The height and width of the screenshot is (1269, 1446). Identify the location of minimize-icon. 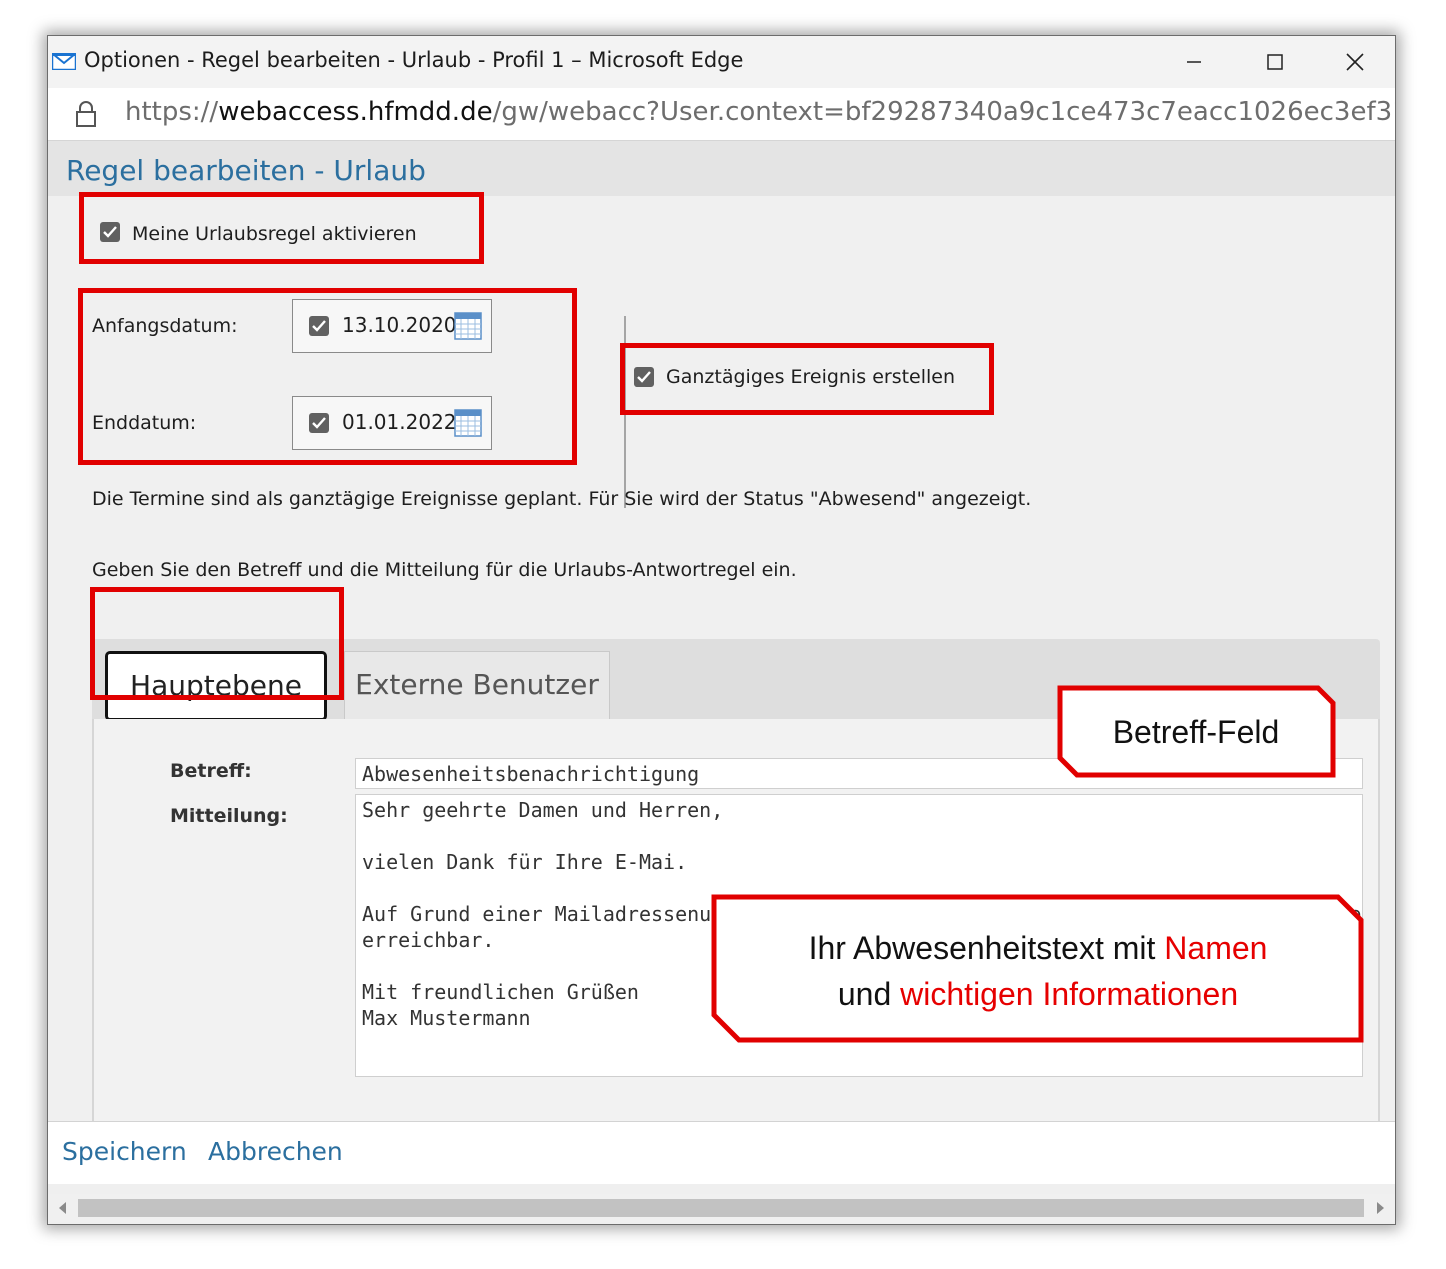
(1194, 62).